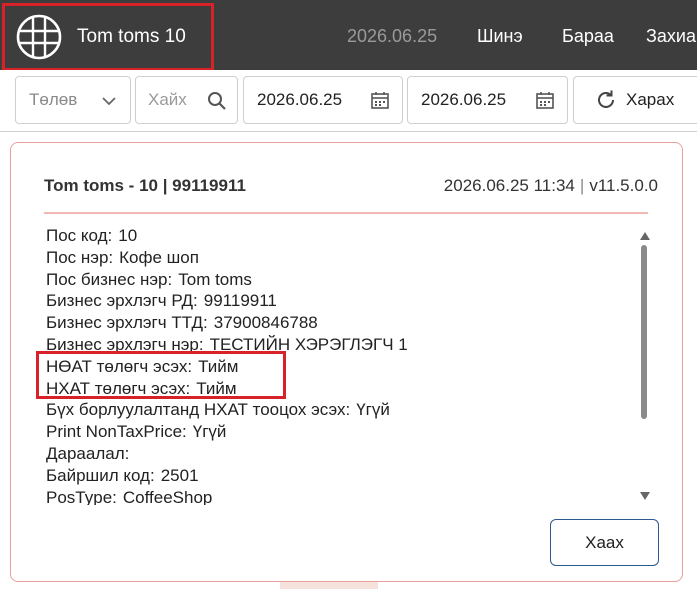 The image size is (697, 589). I want to click on info-row-business-name: Пос бизнес нэр: Tom toms, so click(149, 279).